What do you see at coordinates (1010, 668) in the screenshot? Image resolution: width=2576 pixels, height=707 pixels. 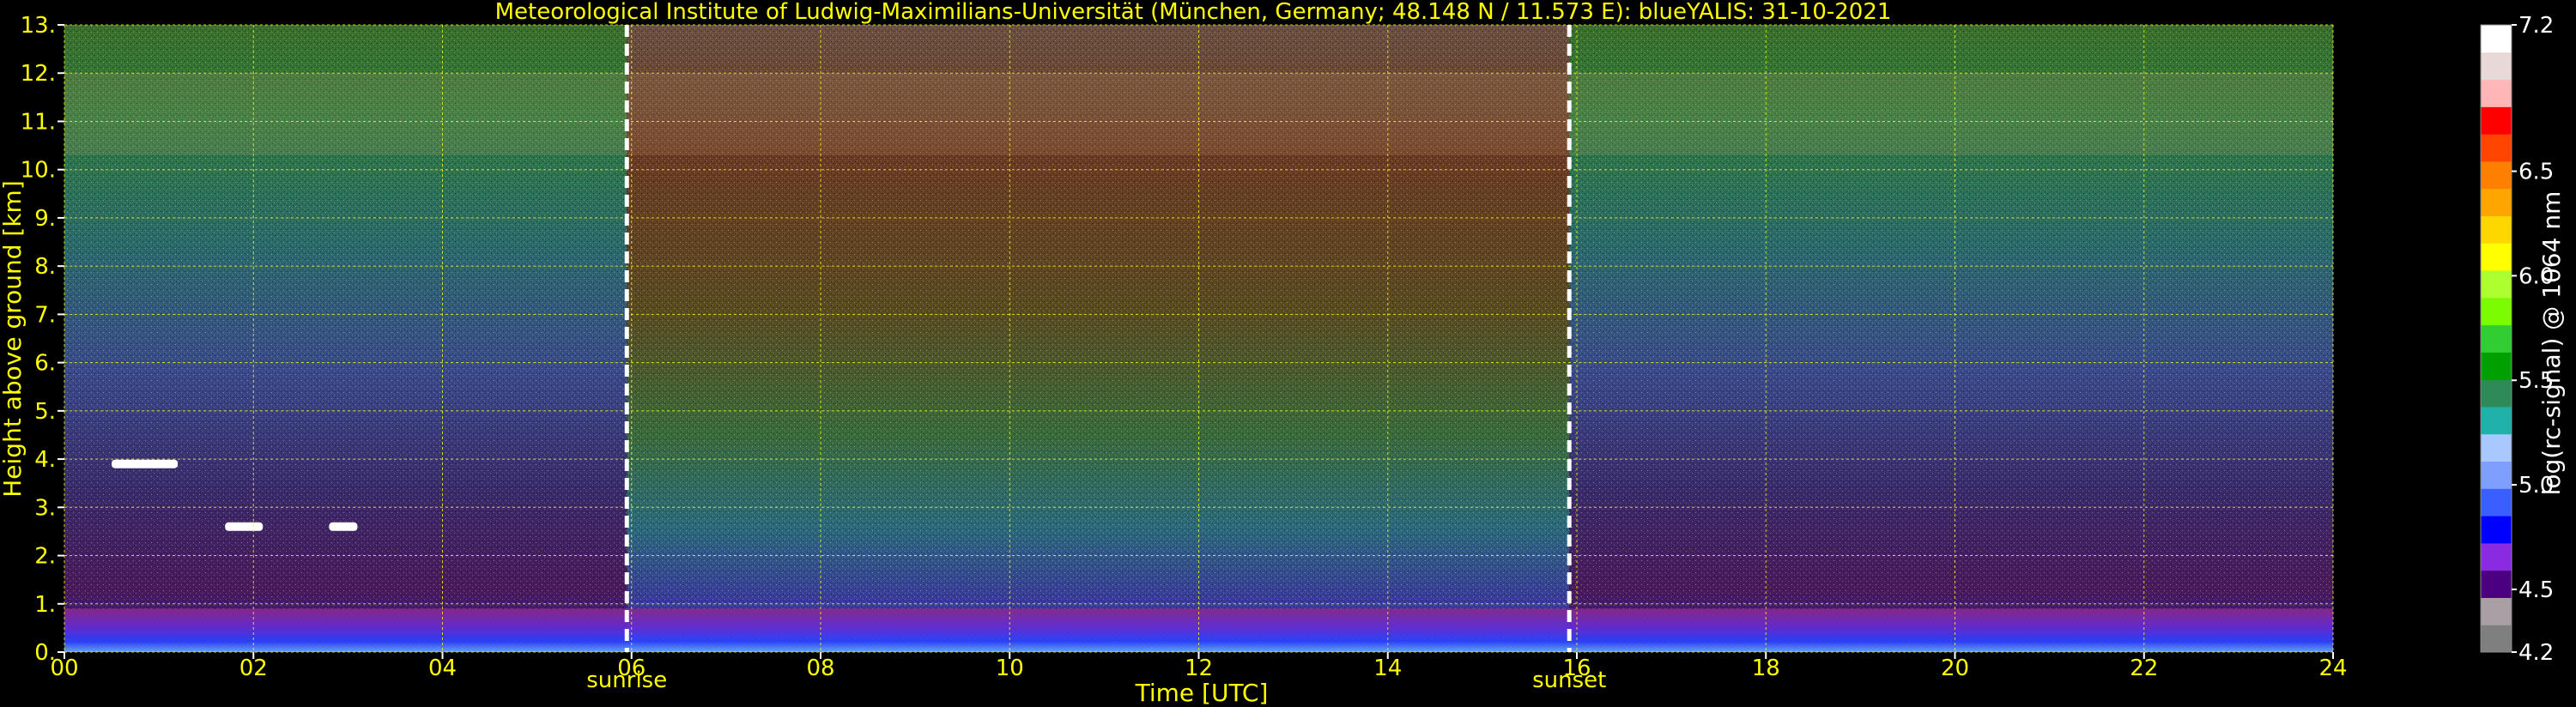 I see `x-tick-label: 10` at bounding box center [1010, 668].